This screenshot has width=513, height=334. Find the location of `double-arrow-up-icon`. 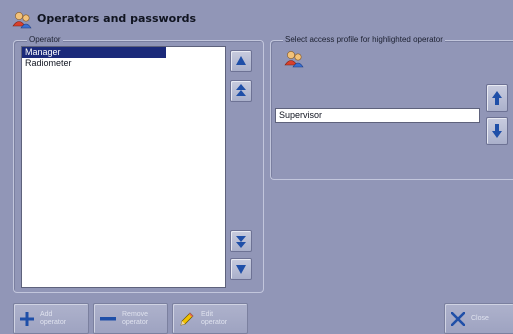

double-arrow-up-icon is located at coordinates (241, 90).